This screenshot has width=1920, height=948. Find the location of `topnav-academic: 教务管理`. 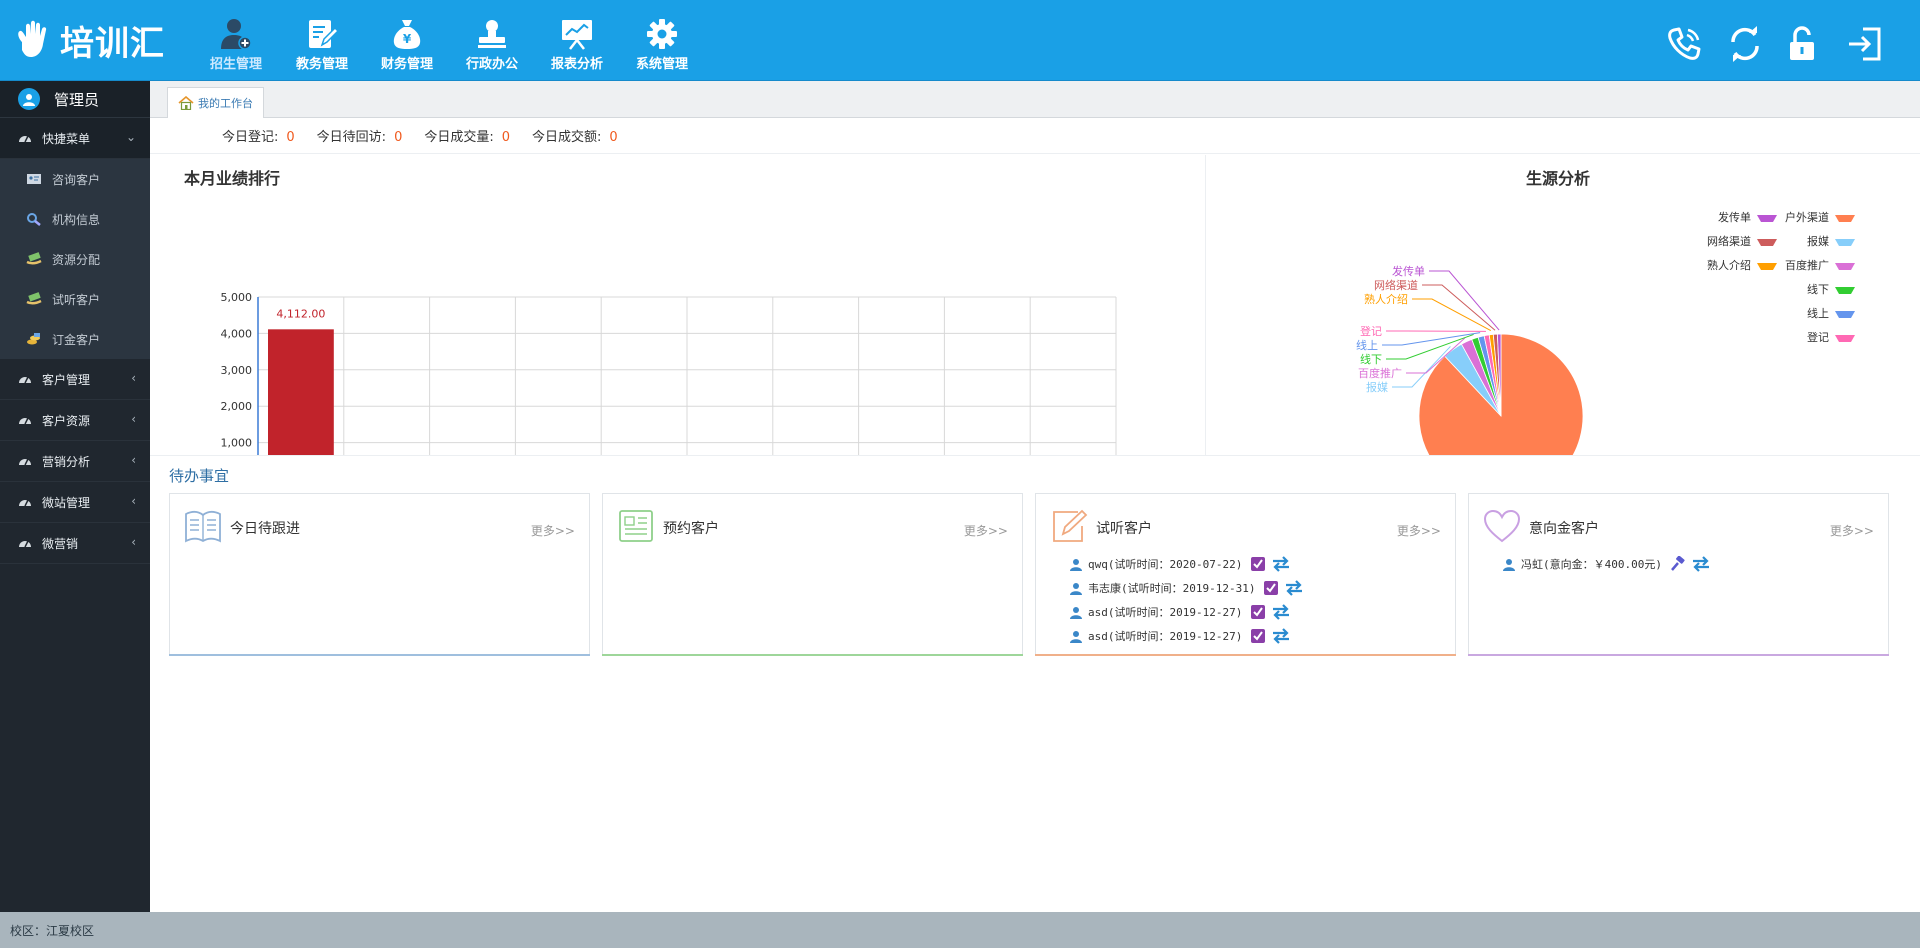

topnav-academic: 教务管理 is located at coordinates (322, 41).